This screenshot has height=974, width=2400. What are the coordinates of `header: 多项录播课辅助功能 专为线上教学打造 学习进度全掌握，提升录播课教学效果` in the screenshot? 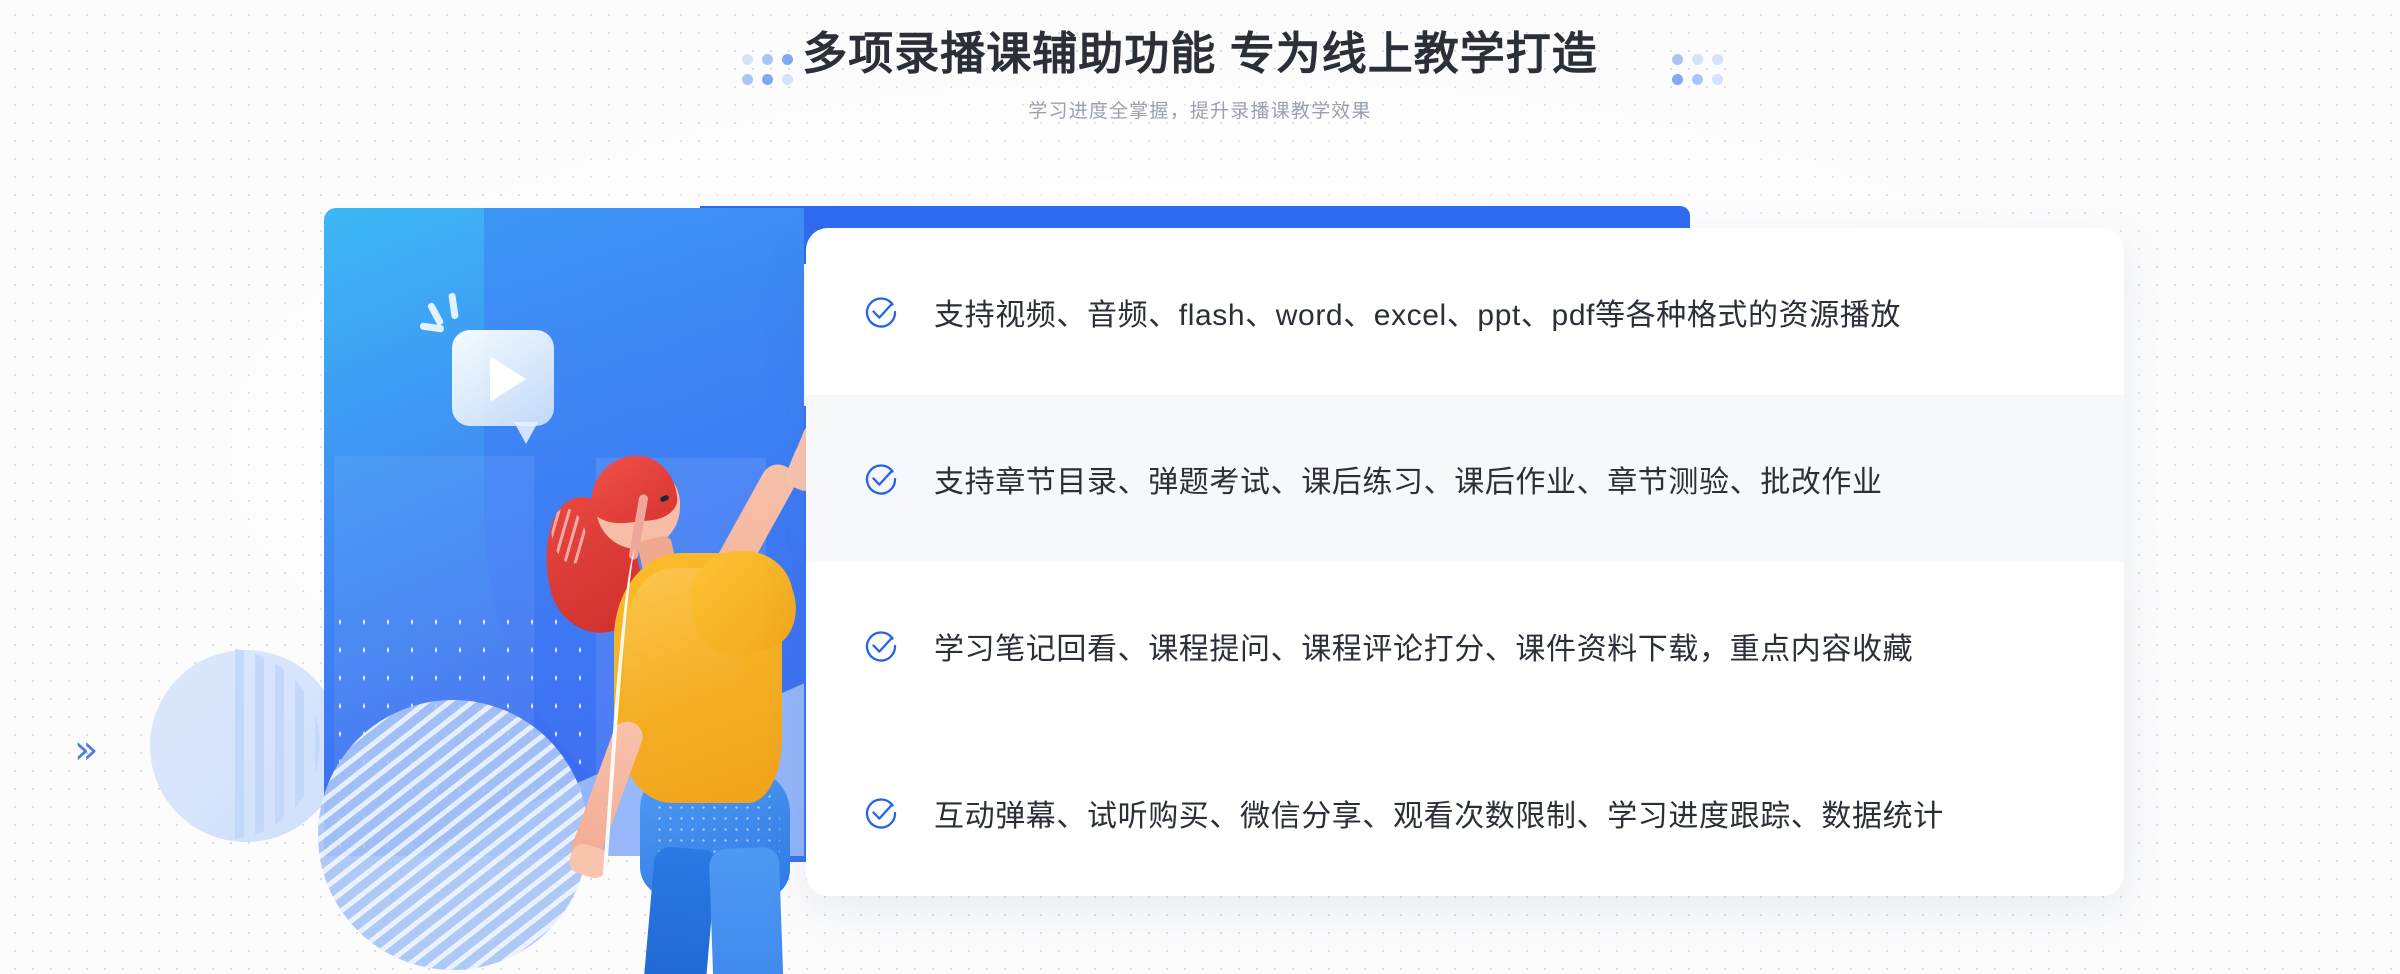 It's located at (1200, 61).